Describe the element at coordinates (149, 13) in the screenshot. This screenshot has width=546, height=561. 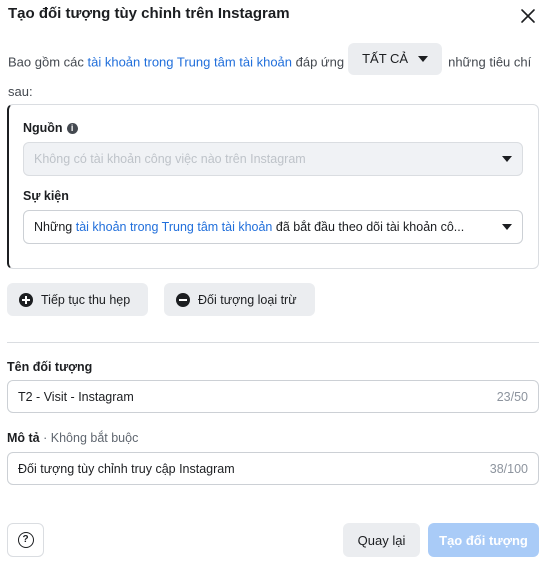
I see `dialog-title: Tạo đối tượng tùy chỉnh trên Instagram` at that location.